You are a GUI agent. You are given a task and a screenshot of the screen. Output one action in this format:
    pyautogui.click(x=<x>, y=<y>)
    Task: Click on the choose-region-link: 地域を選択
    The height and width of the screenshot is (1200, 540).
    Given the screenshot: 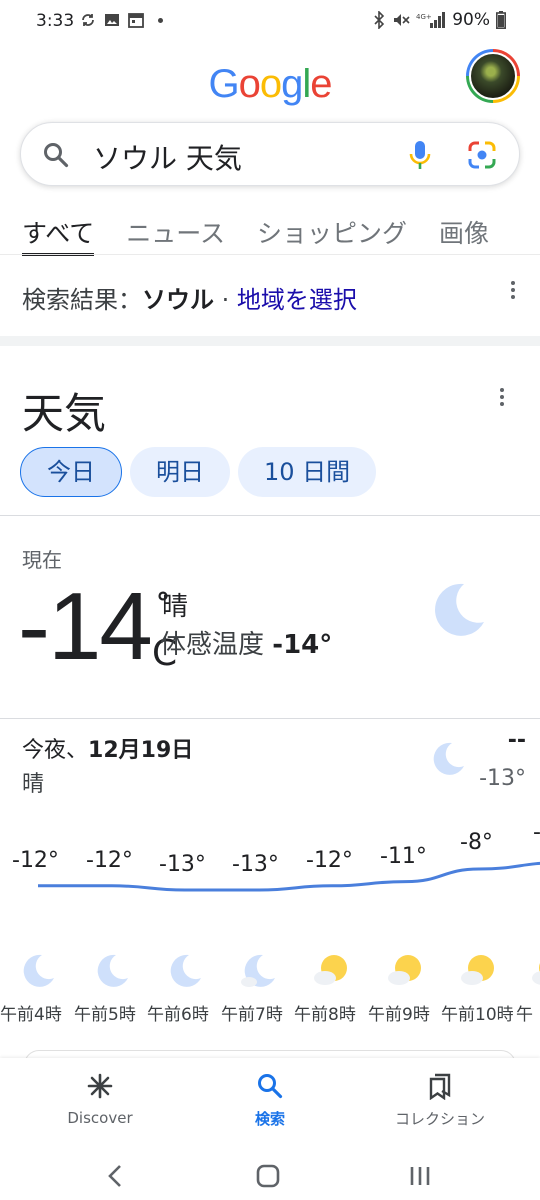 What is the action you would take?
    pyautogui.click(x=297, y=300)
    